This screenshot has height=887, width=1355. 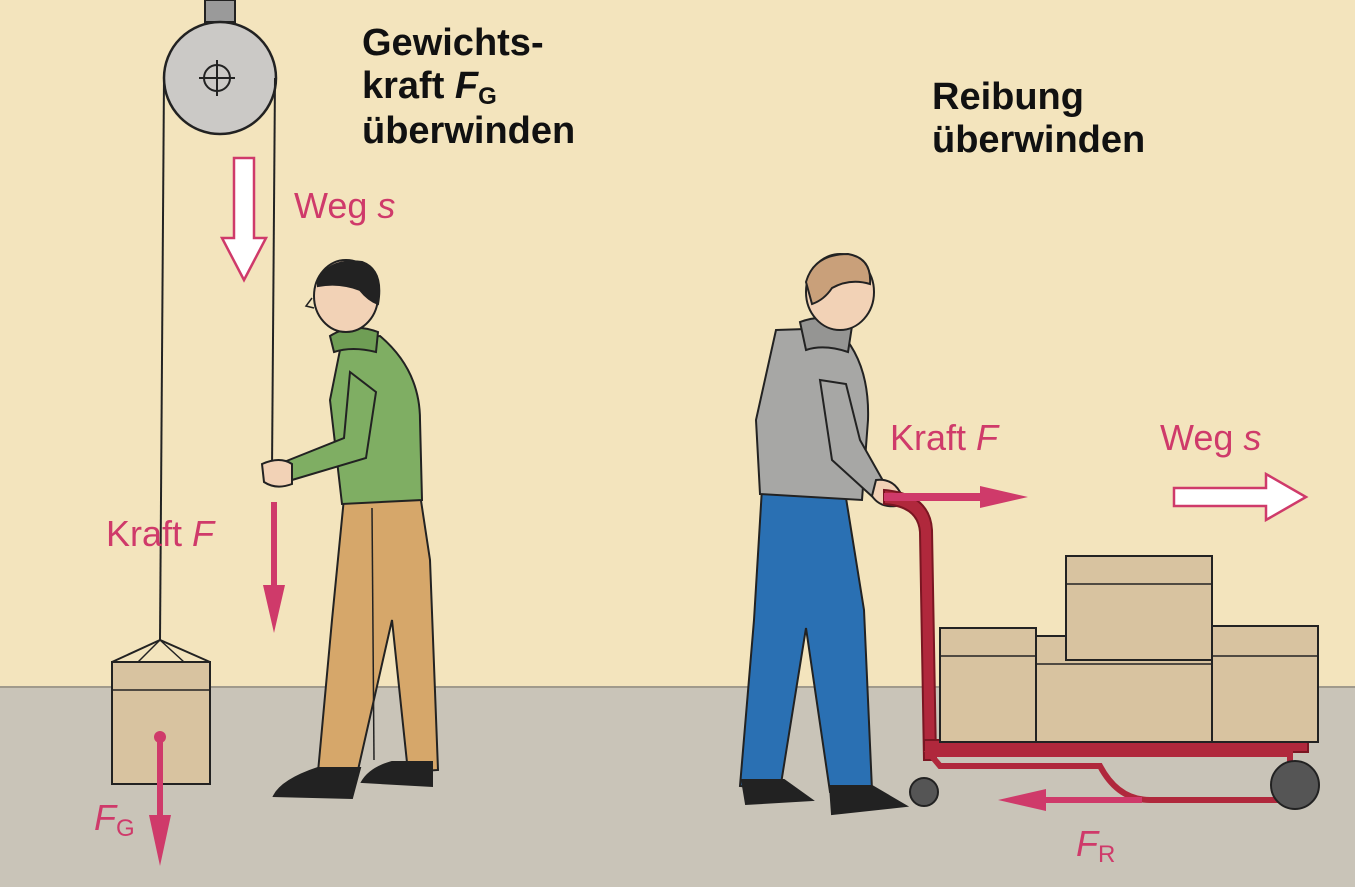 I want to click on weg-label-left: Weg s, so click(x=345, y=205).